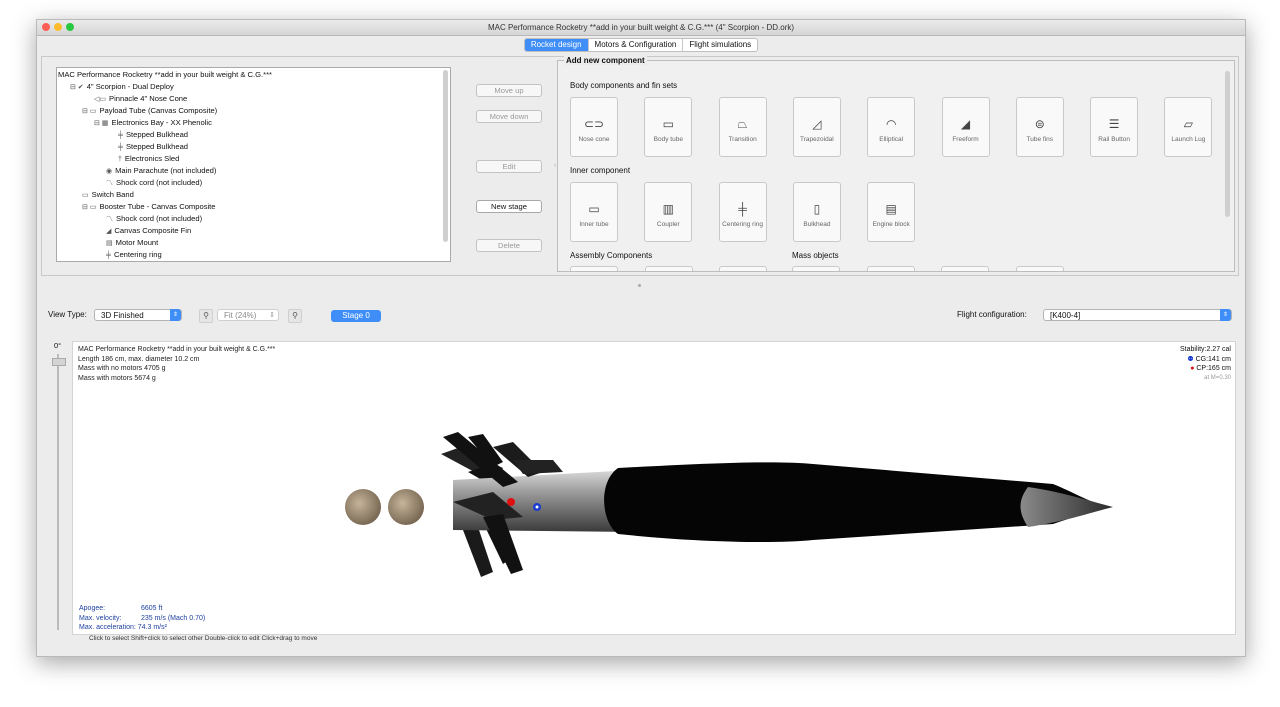  I want to click on component-centering-ring-button: ╪ Centering ring, so click(742, 212).